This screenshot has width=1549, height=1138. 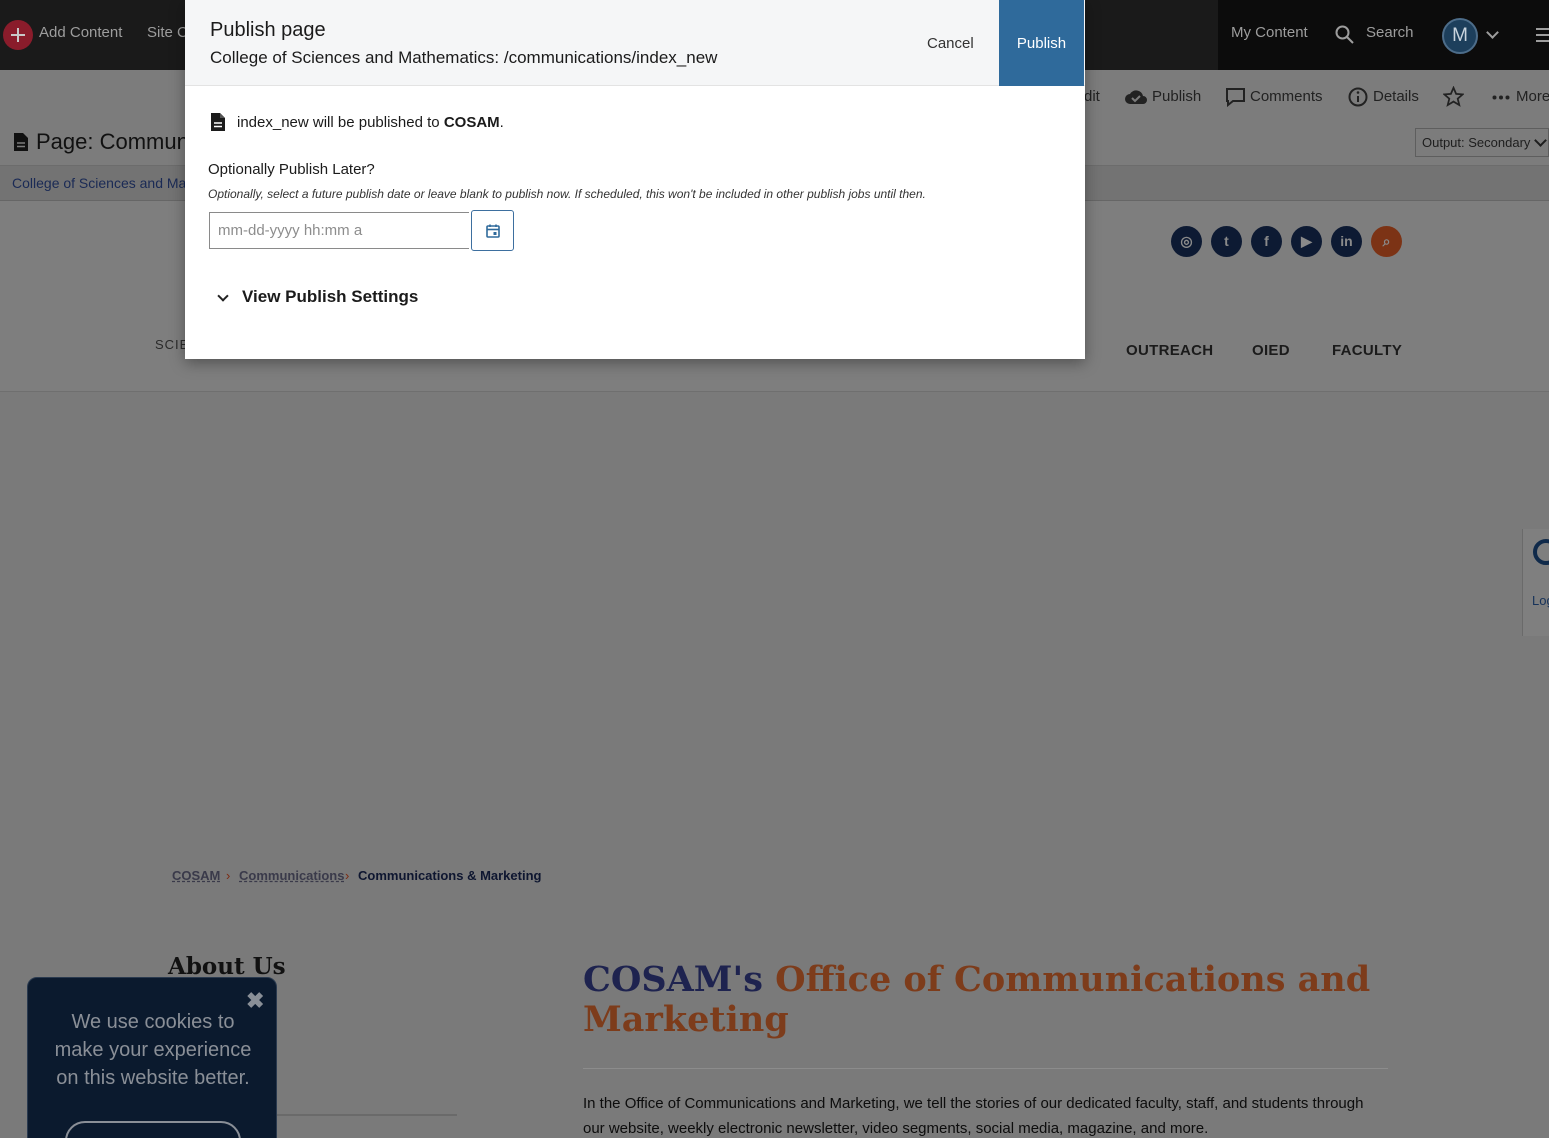 What do you see at coordinates (1041, 43) in the screenshot?
I see `publish-button: Publish` at bounding box center [1041, 43].